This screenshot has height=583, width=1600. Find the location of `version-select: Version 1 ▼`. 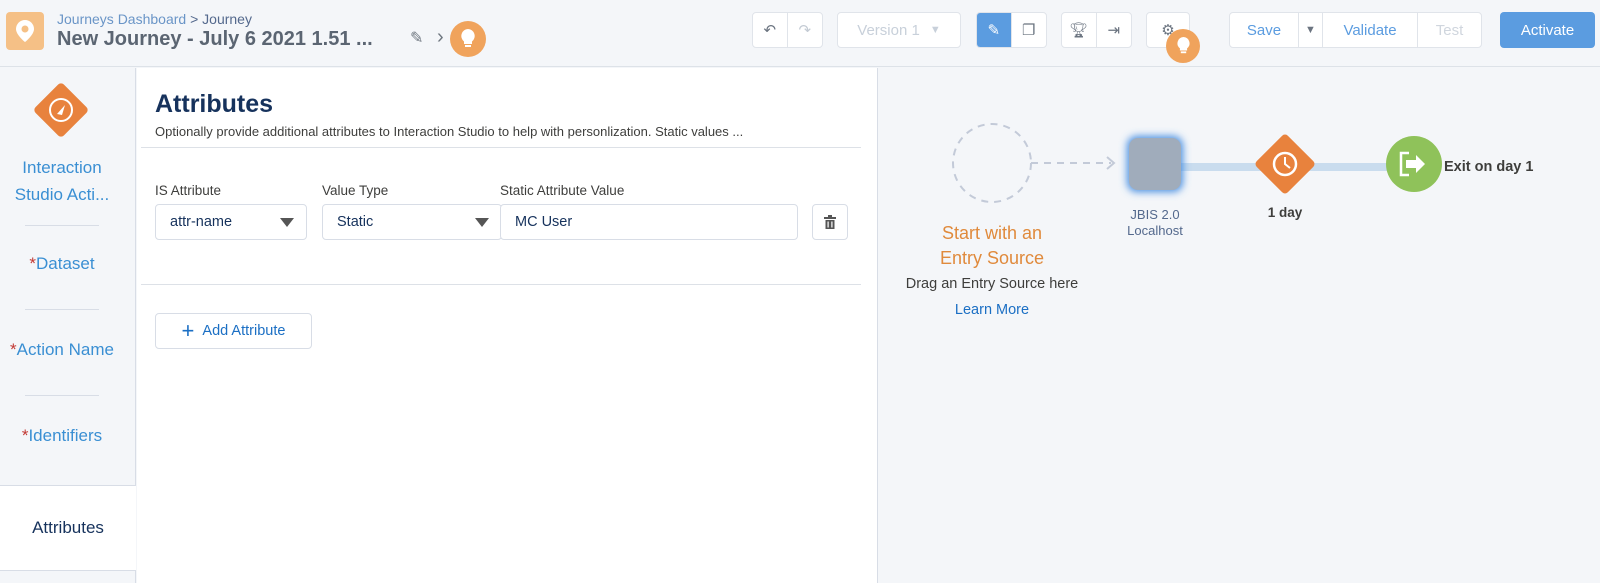

version-select: Version 1 ▼ is located at coordinates (899, 30).